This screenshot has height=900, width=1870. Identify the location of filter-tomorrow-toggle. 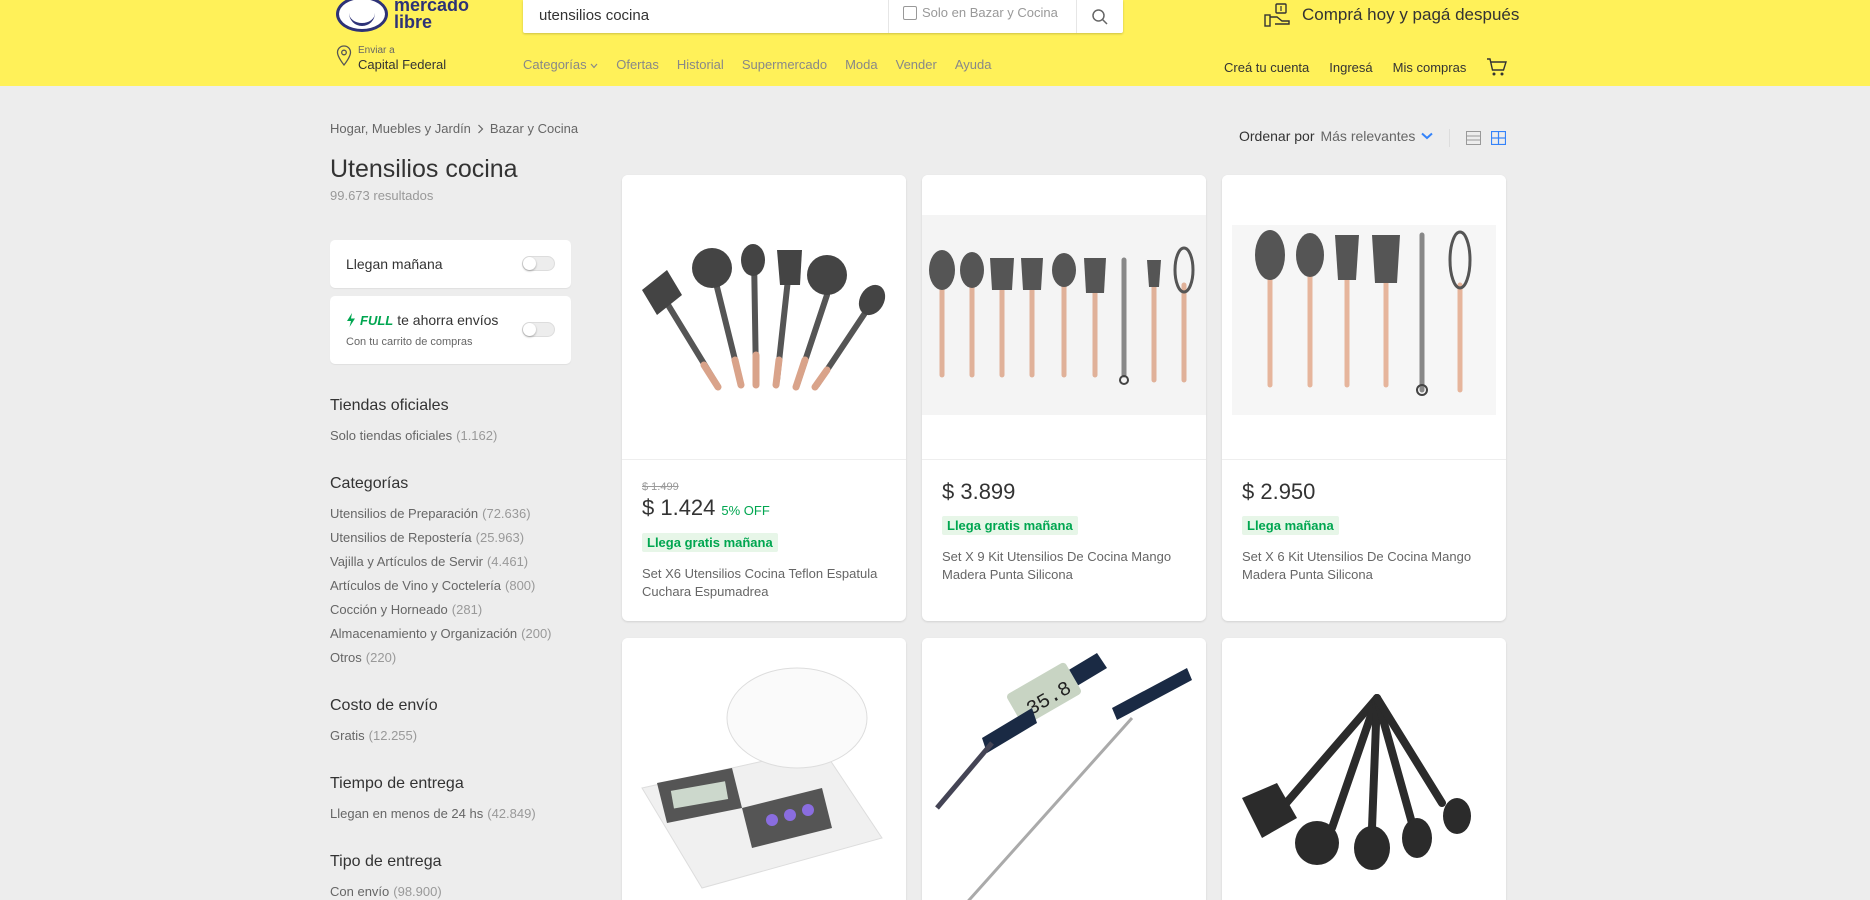
(538, 263).